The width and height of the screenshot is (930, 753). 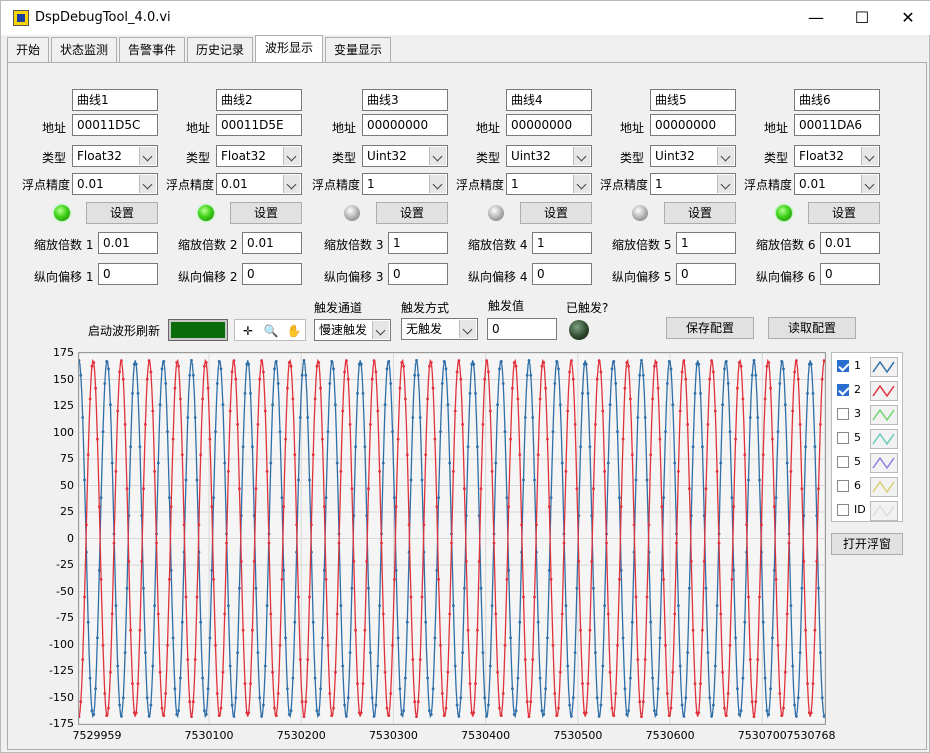 What do you see at coordinates (259, 125) in the screenshot?
I see `address-input: 00011D5E` at bounding box center [259, 125].